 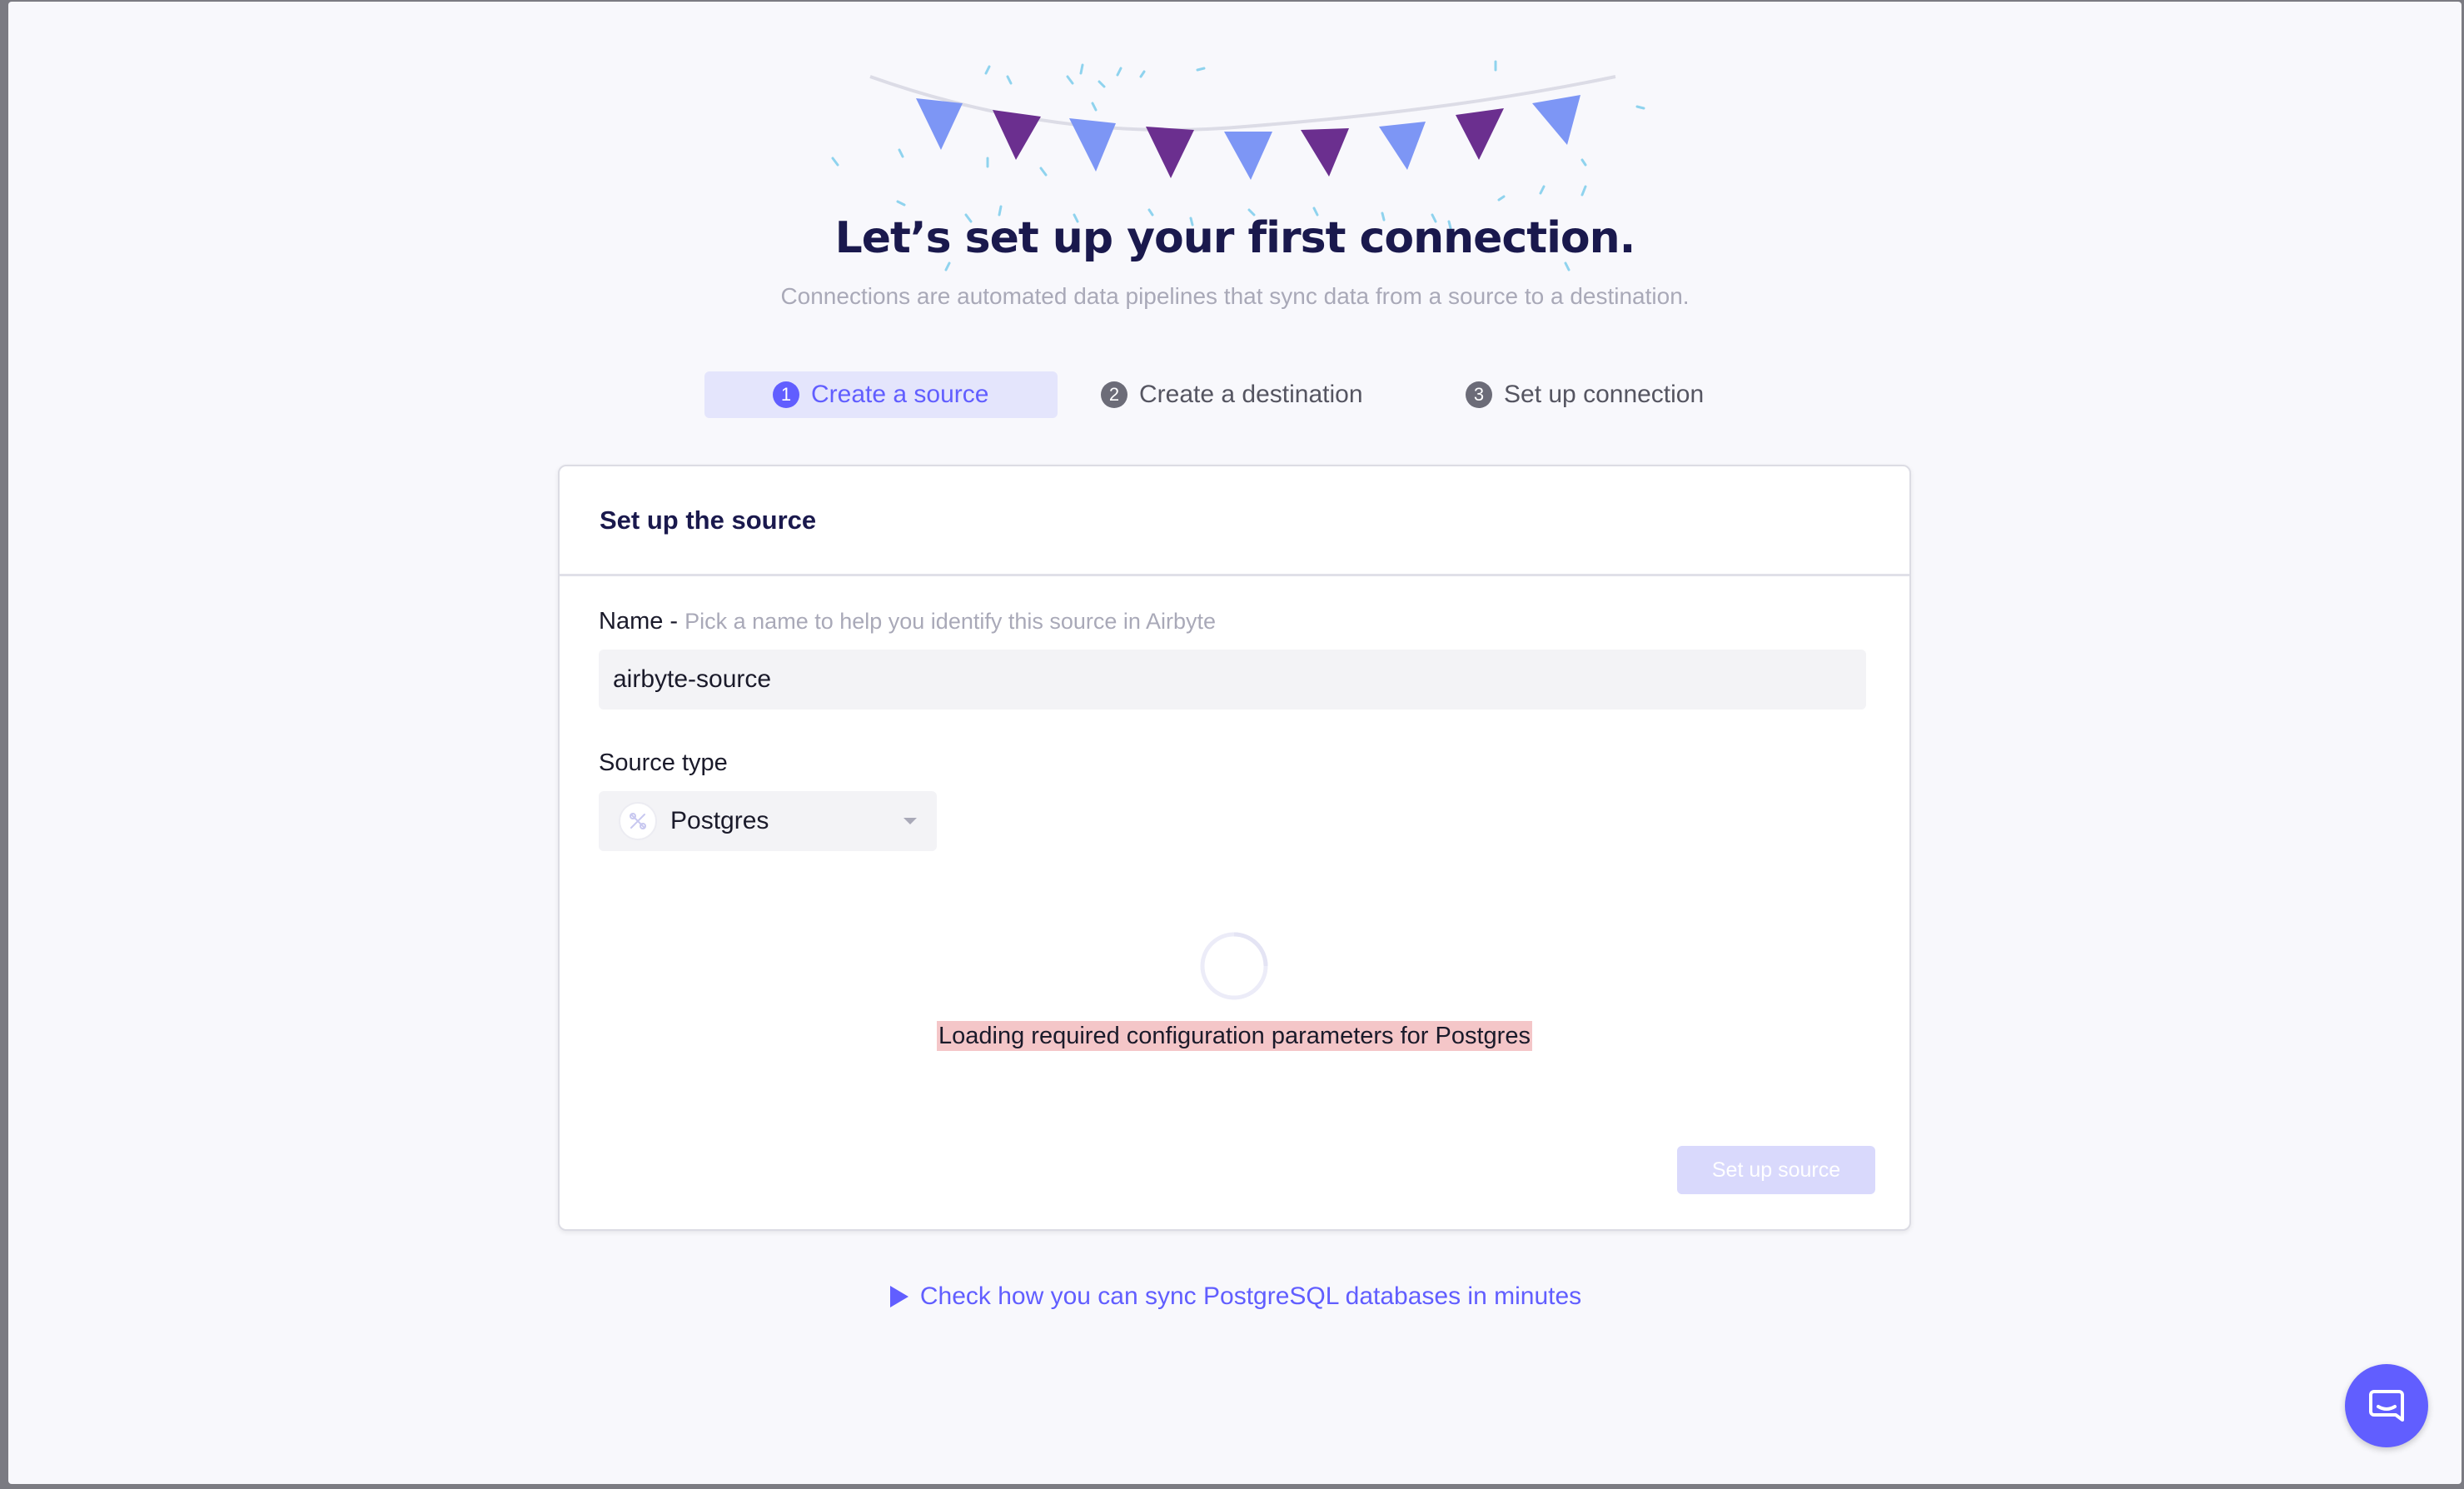 I want to click on chat-icon, so click(x=2387, y=1406).